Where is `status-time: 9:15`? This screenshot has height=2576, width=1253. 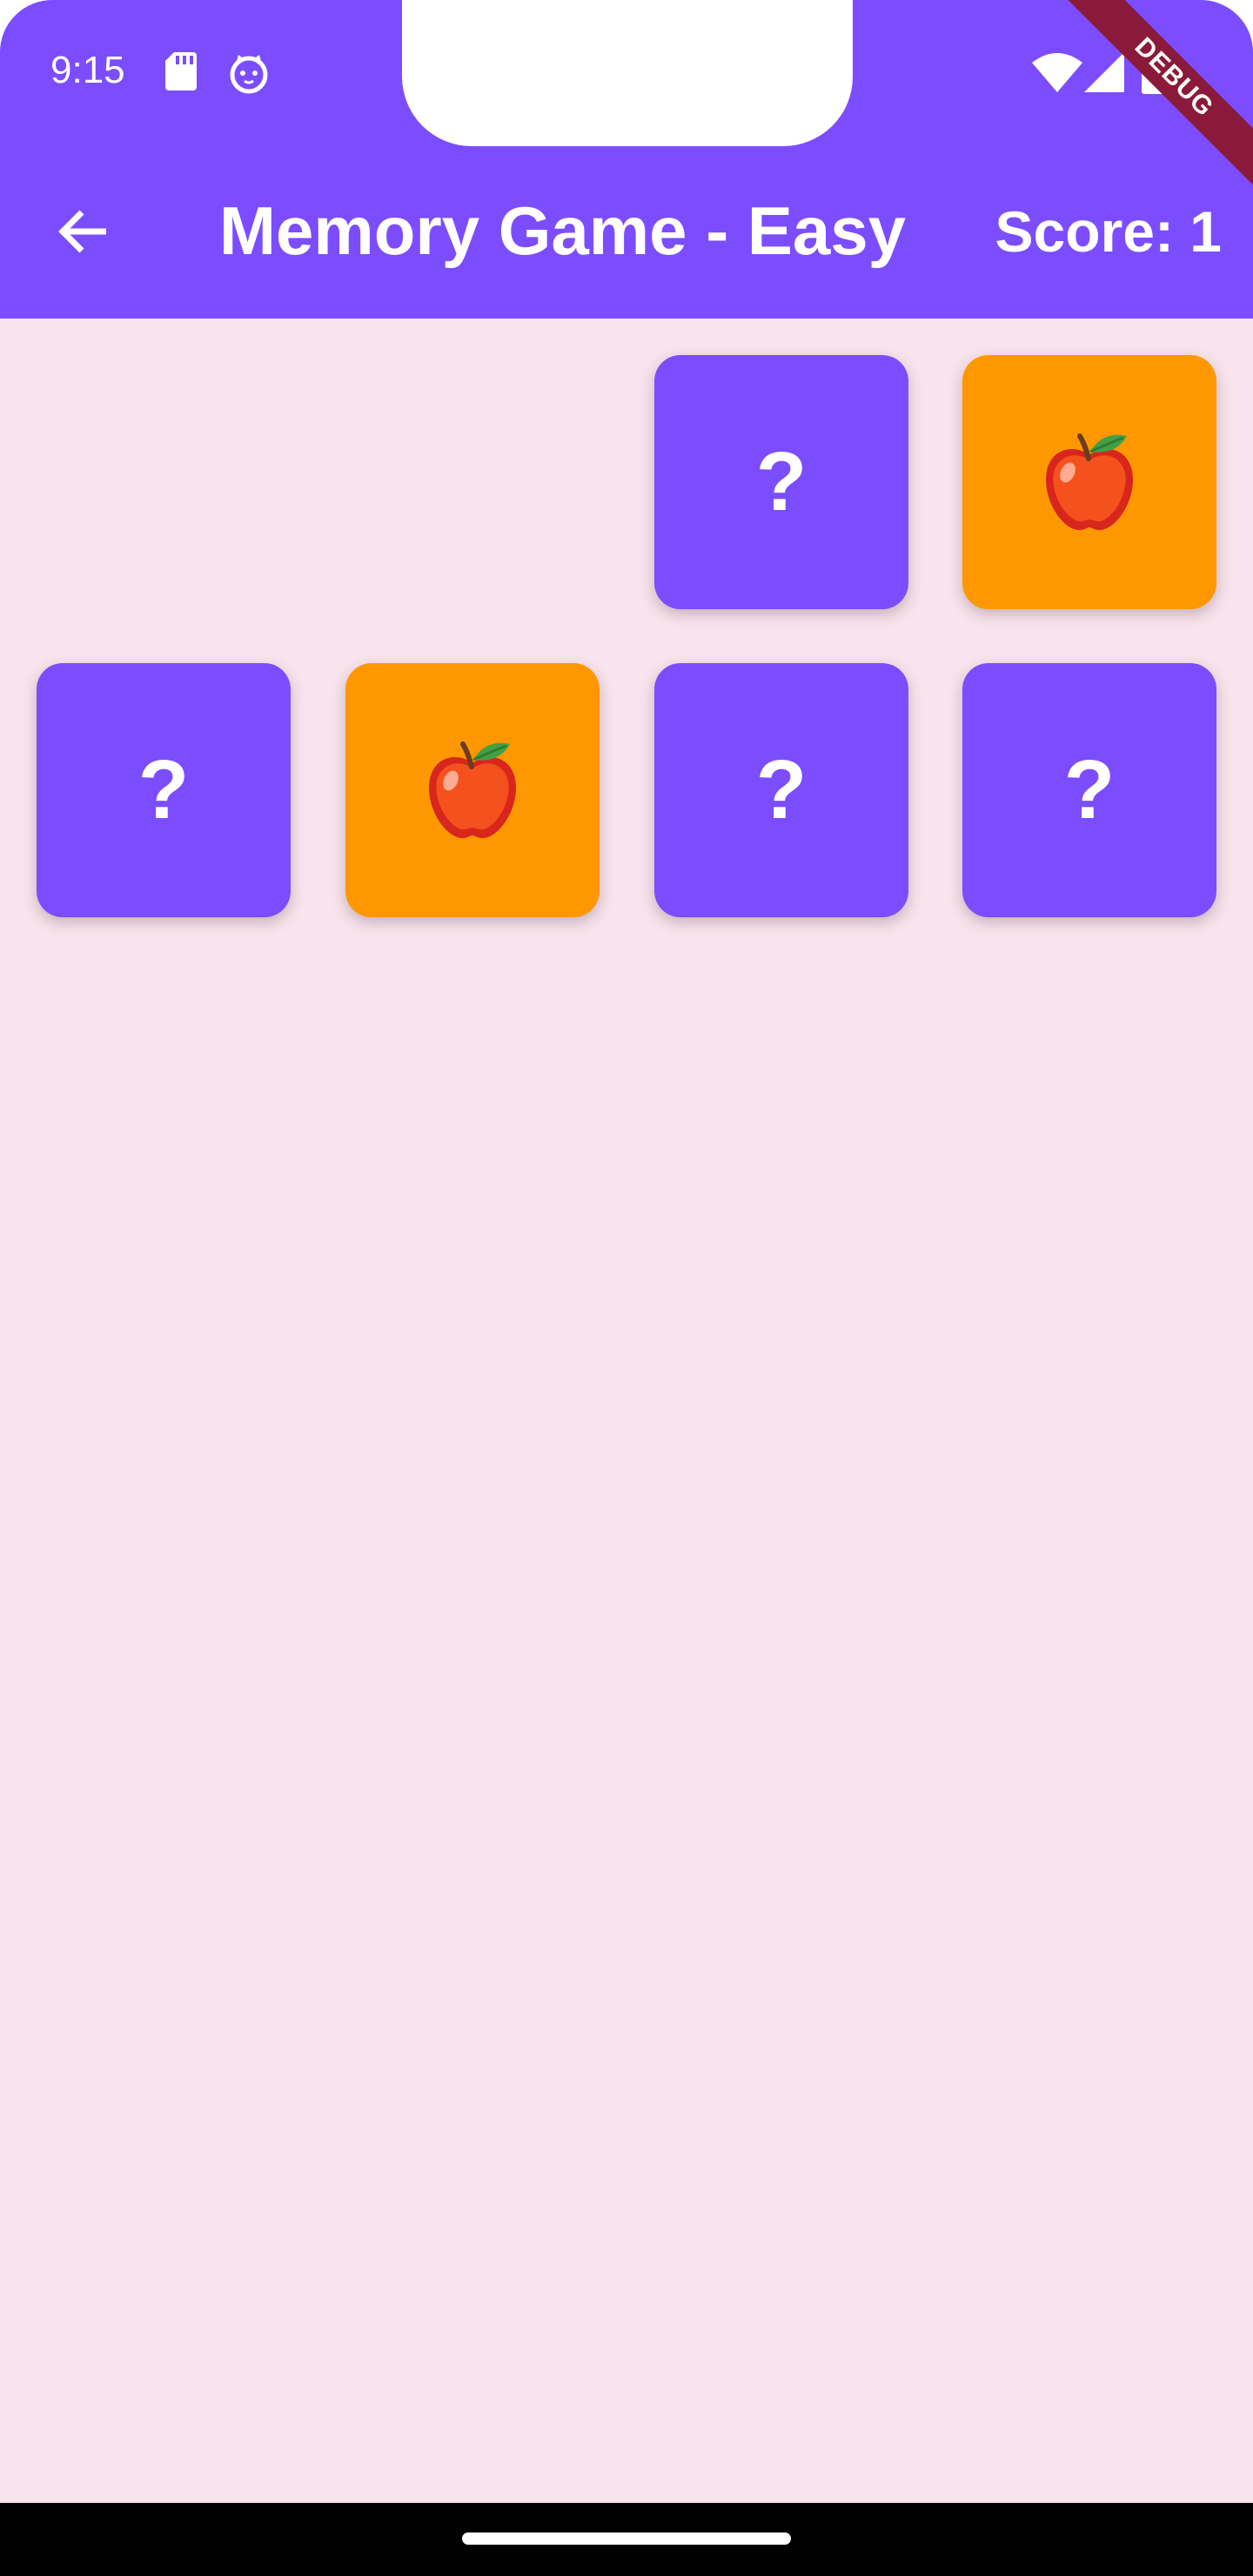 status-time: 9:15 is located at coordinates (87, 70).